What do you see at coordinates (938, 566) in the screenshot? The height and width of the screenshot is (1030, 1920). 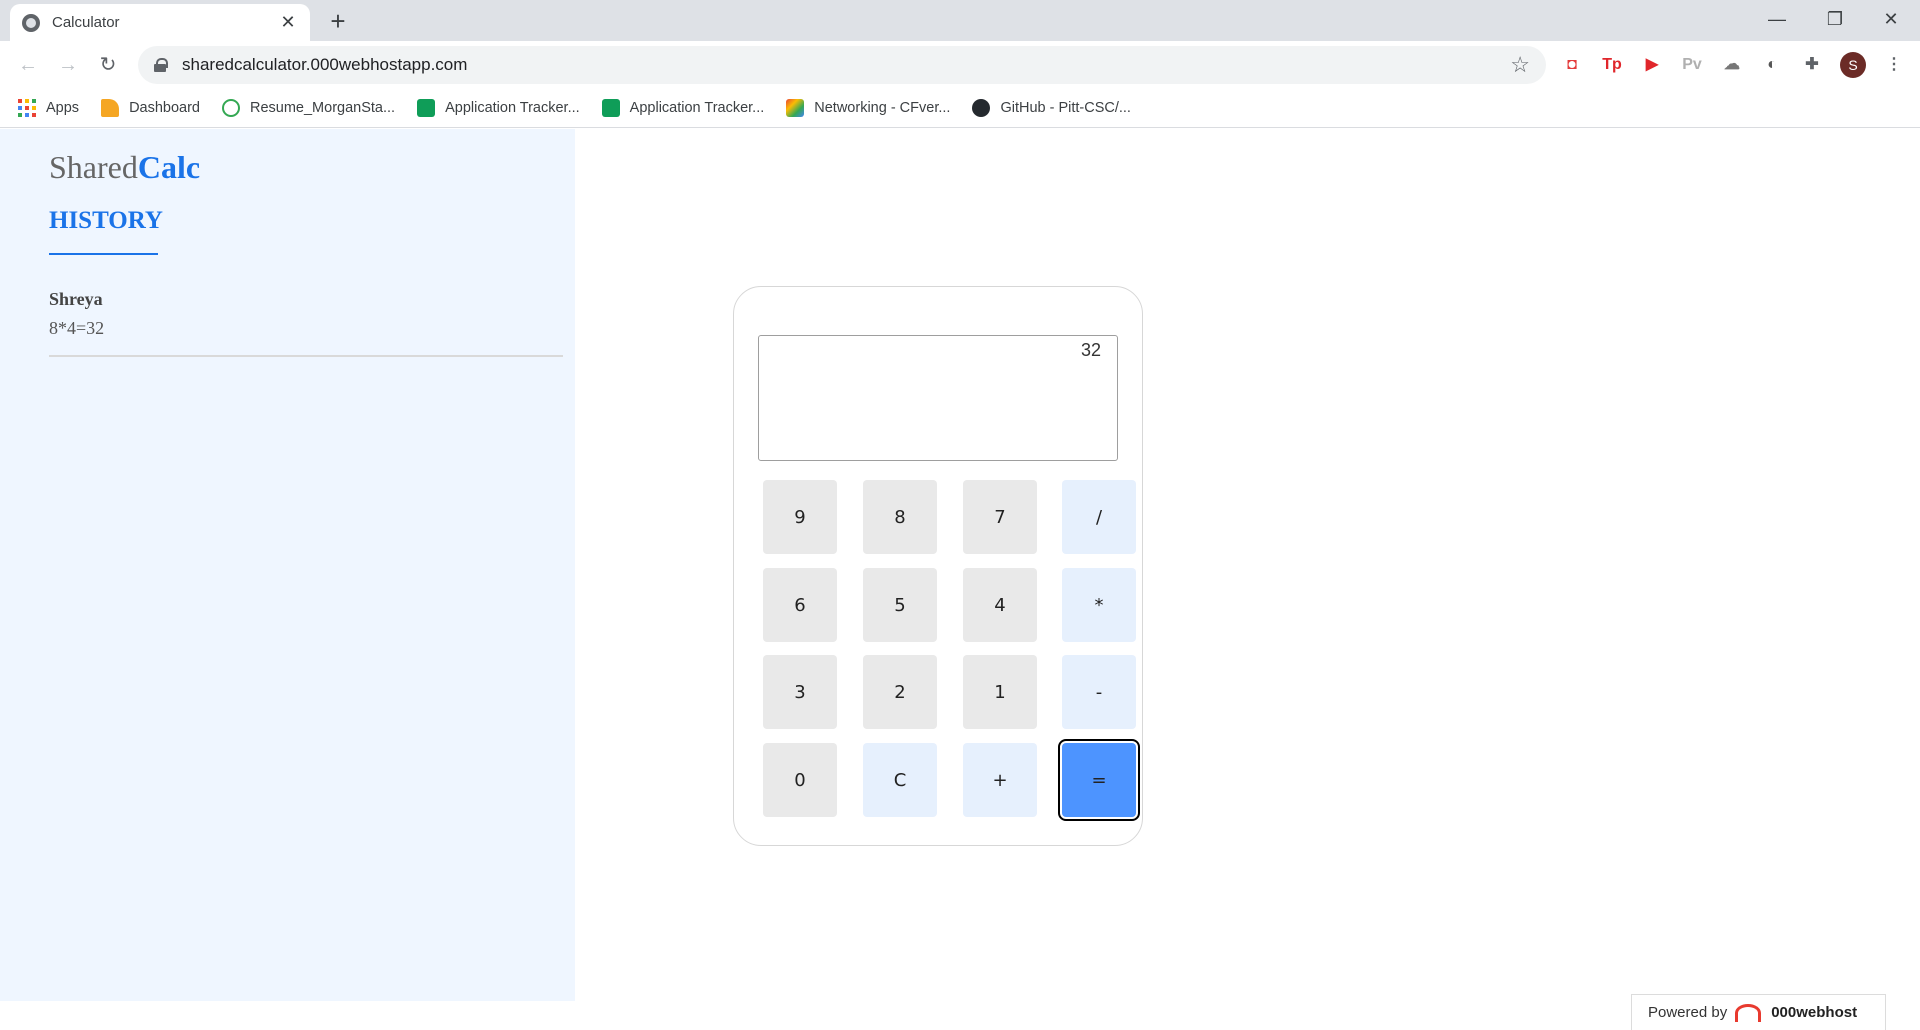 I see `calculator: 32 9 8 7 / 6 5 4 * 3 2 1 - 0 C + =` at bounding box center [938, 566].